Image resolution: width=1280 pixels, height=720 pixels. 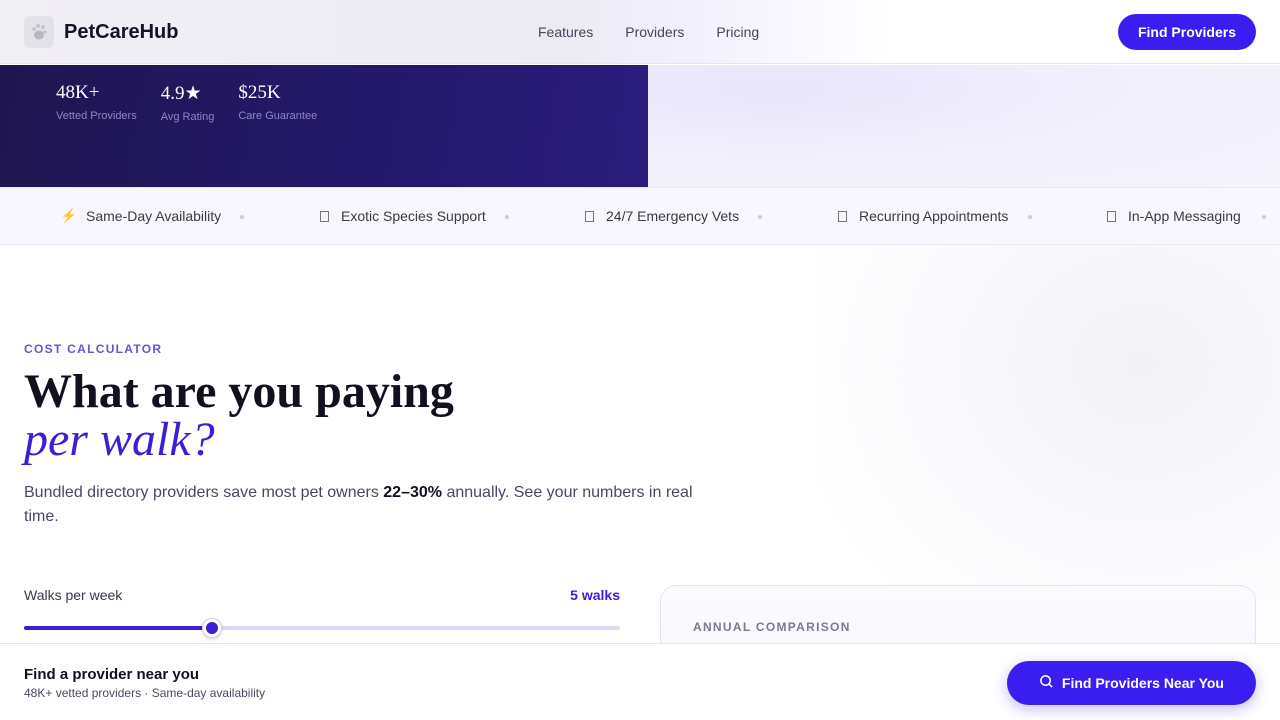 What do you see at coordinates (278, 116) in the screenshot?
I see `stat-label: Care Guarantee` at bounding box center [278, 116].